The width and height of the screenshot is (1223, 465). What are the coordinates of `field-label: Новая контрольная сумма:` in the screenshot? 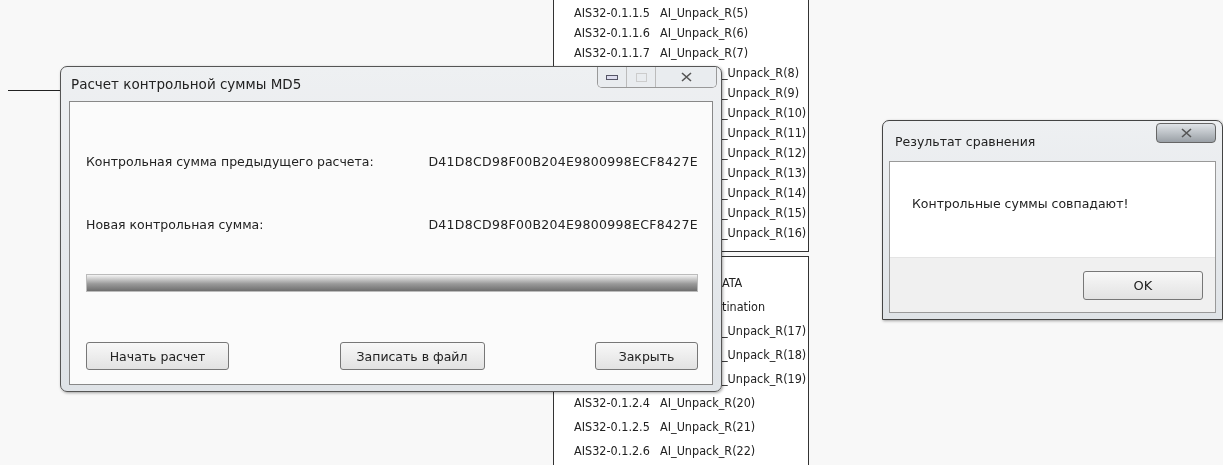 It's located at (175, 224).